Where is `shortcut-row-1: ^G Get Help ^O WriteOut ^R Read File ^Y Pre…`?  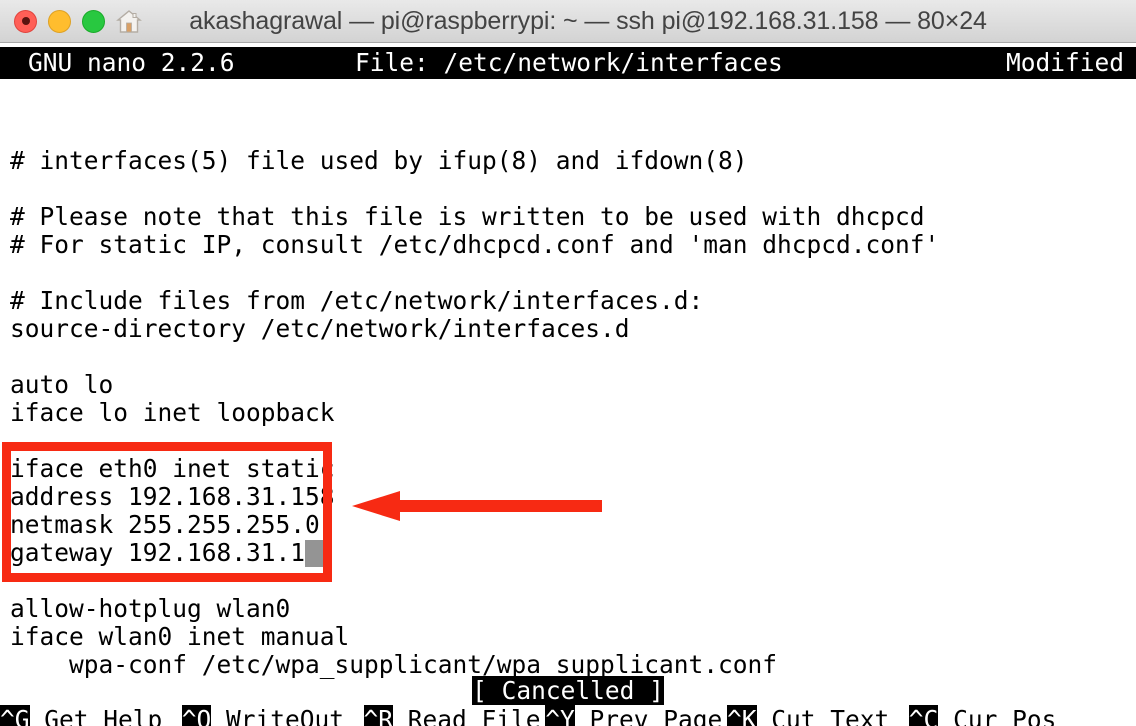 shortcut-row-1: ^G Get Help ^O WriteOut ^R Read File ^Y Pre… is located at coordinates (568, 715).